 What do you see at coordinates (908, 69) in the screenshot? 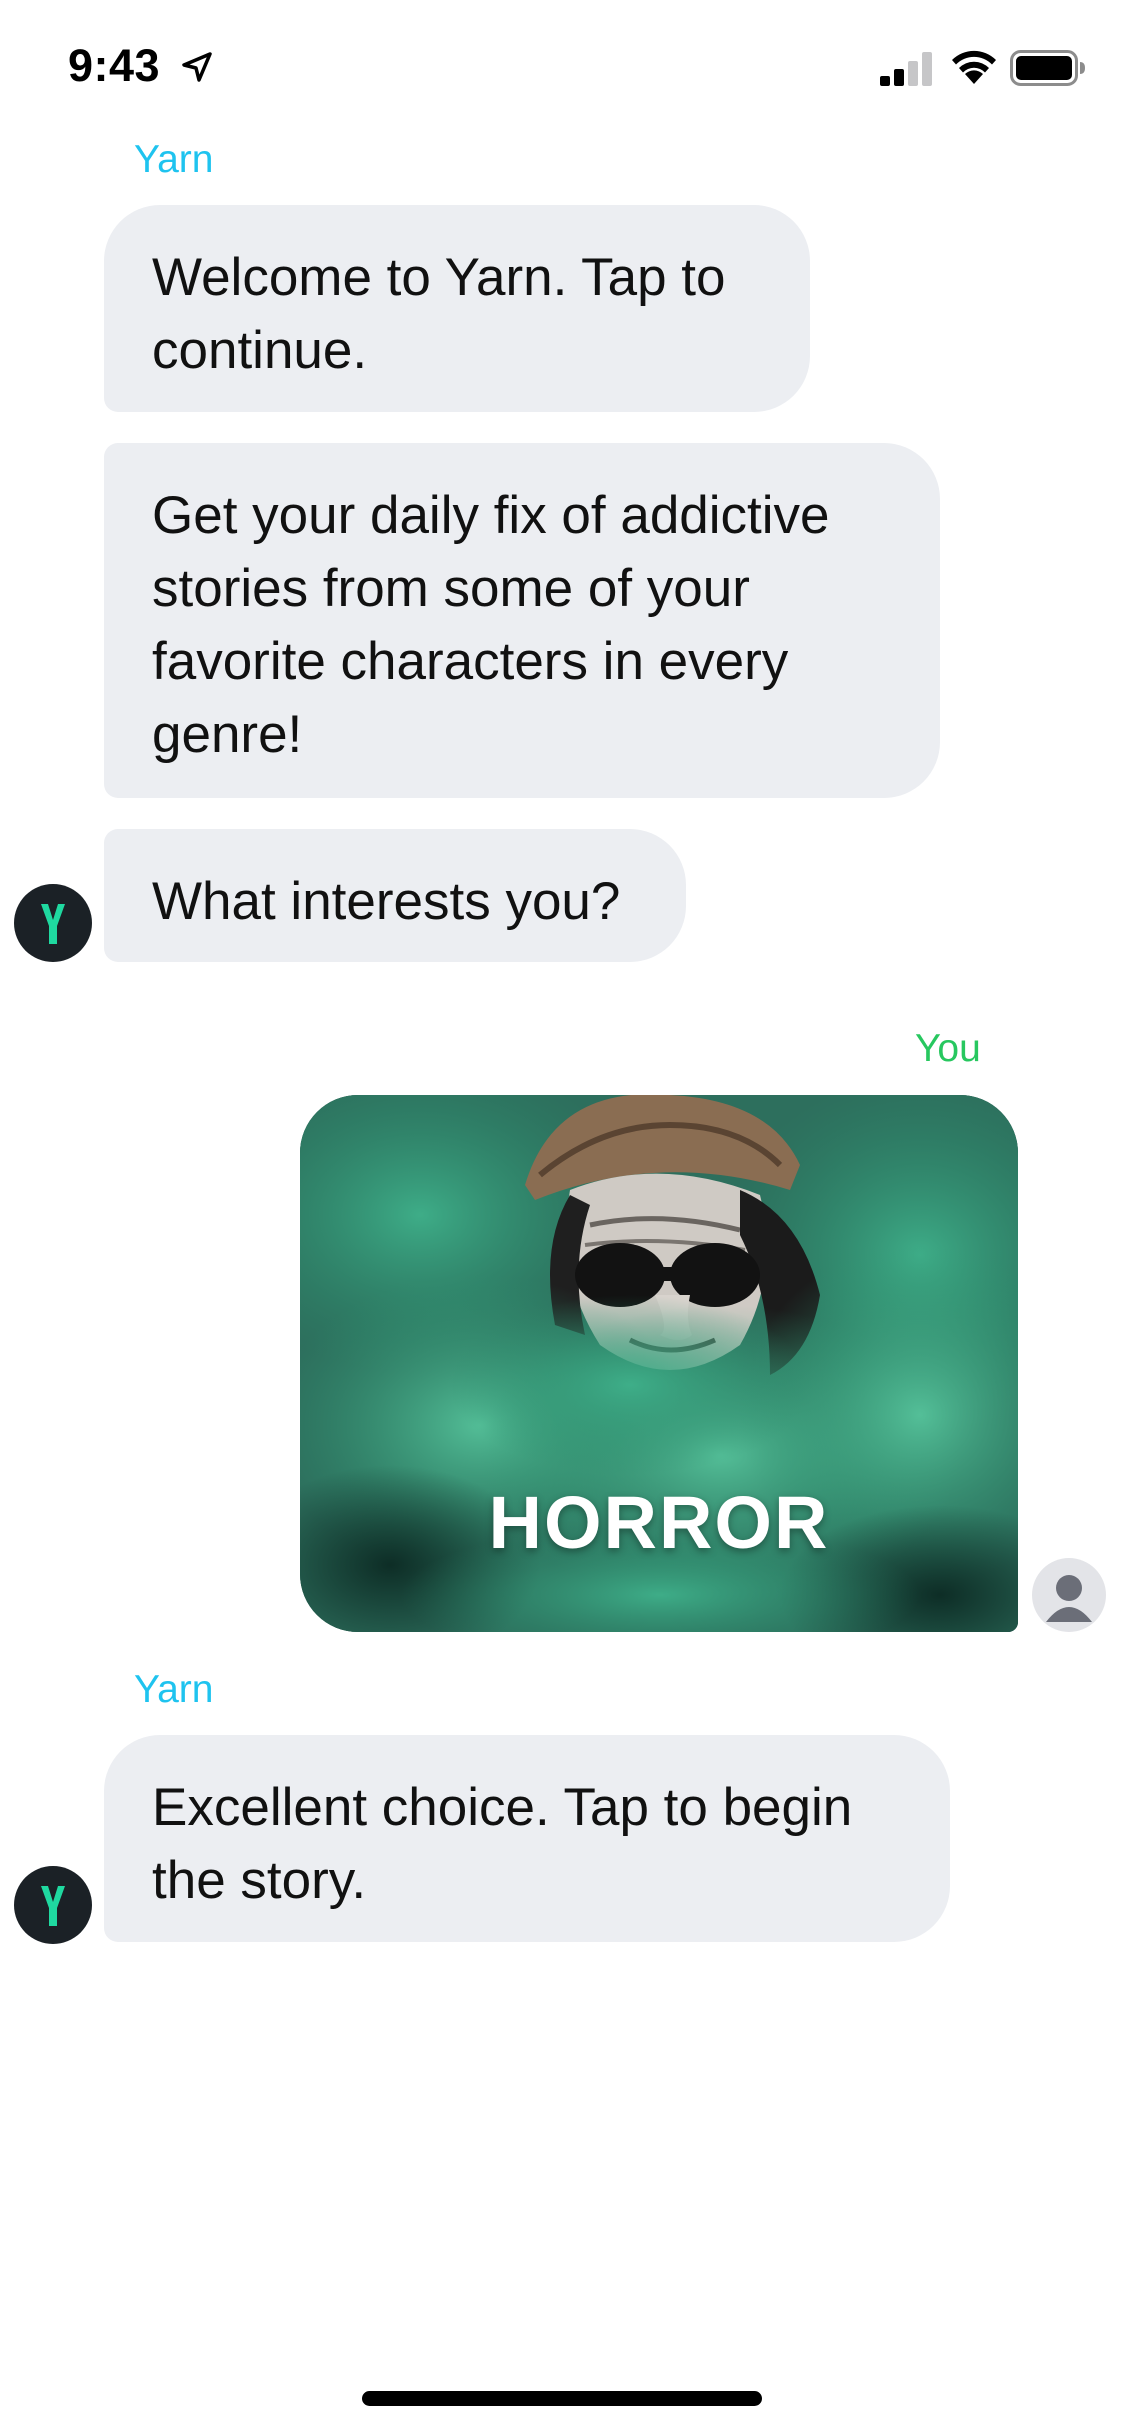
I see `cellular-signal-icon` at bounding box center [908, 69].